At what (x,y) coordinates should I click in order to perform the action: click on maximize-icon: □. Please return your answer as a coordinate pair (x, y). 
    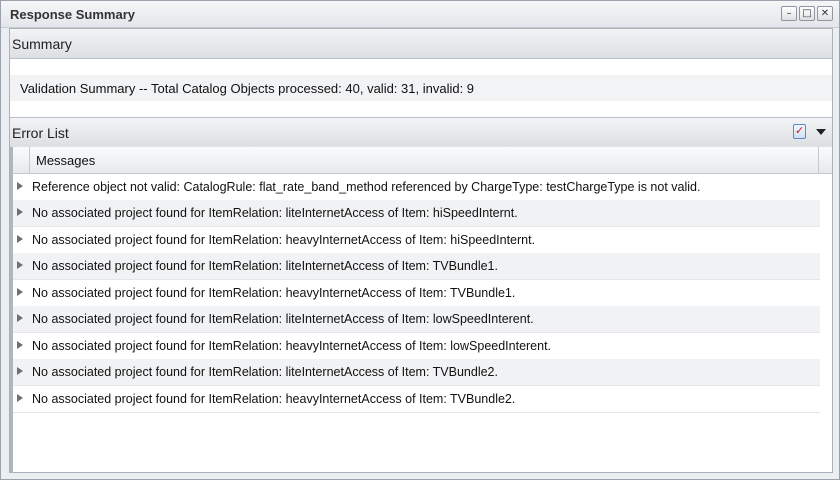
    Looking at the image, I should click on (807, 13).